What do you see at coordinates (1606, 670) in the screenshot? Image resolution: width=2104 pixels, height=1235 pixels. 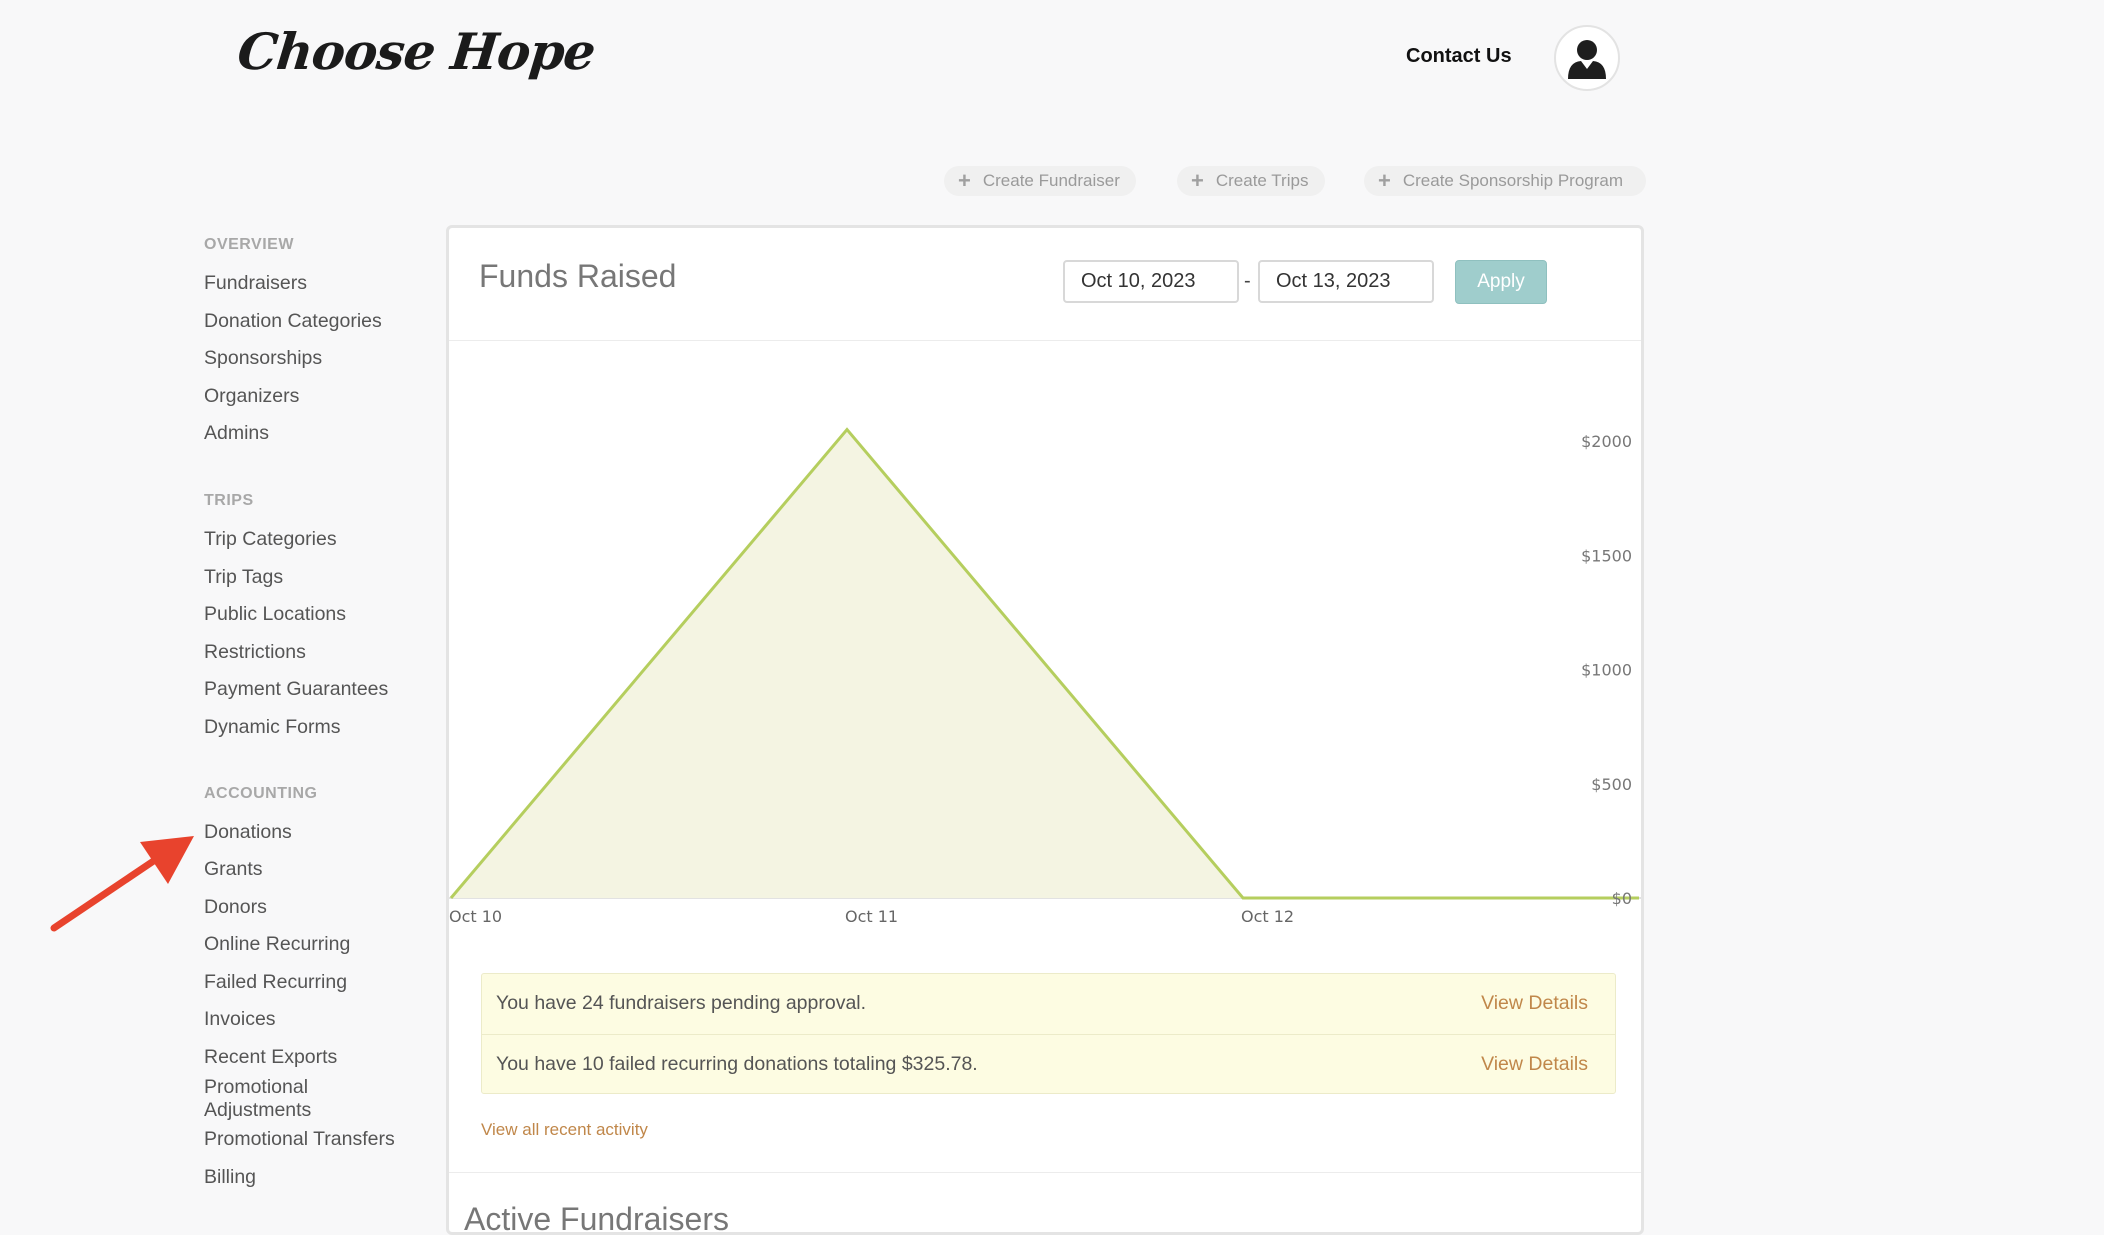 I see `y-tick-label: $1000` at bounding box center [1606, 670].